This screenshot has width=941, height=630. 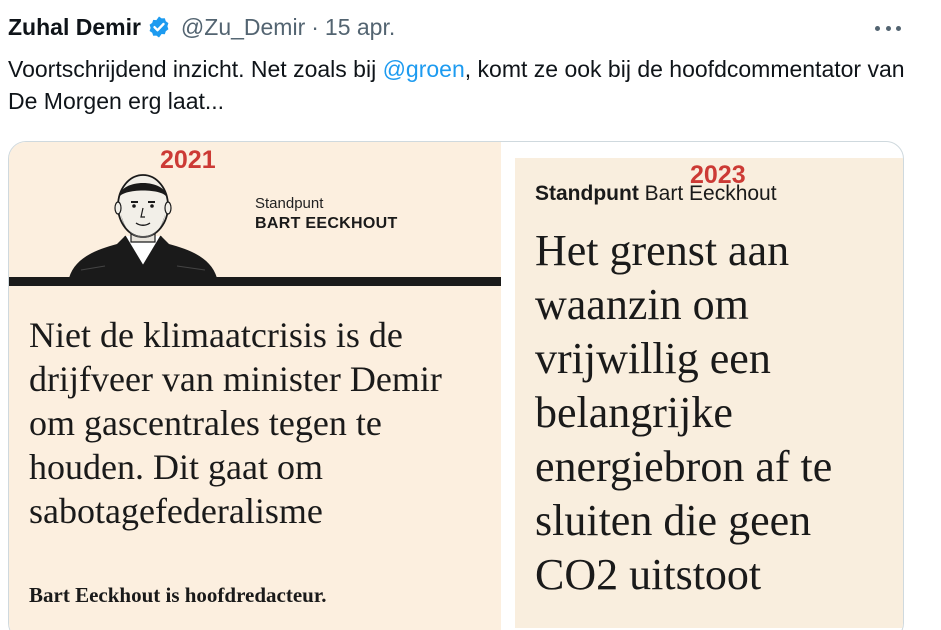 I want to click on byline: Bart Eeckhout is hoofdredacteur., so click(x=178, y=595).